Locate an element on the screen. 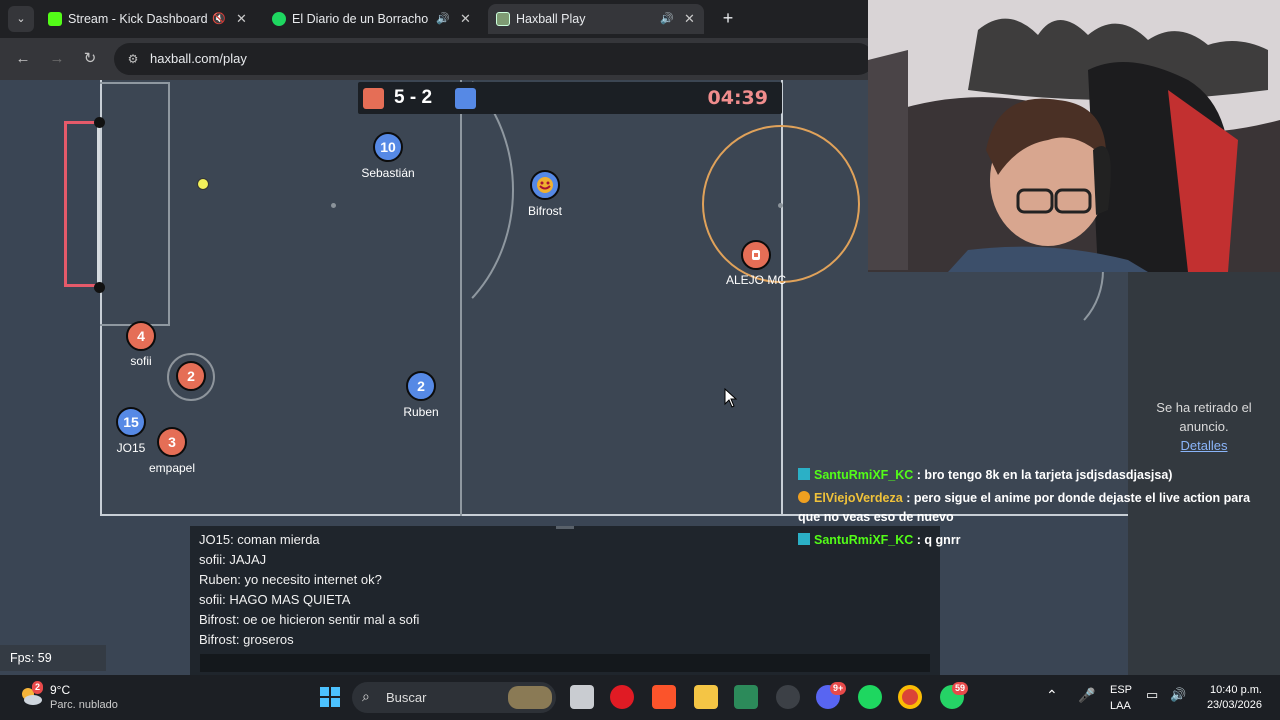 This screenshot has height=720, width=1280. player-name: empapel is located at coordinates (172, 468).